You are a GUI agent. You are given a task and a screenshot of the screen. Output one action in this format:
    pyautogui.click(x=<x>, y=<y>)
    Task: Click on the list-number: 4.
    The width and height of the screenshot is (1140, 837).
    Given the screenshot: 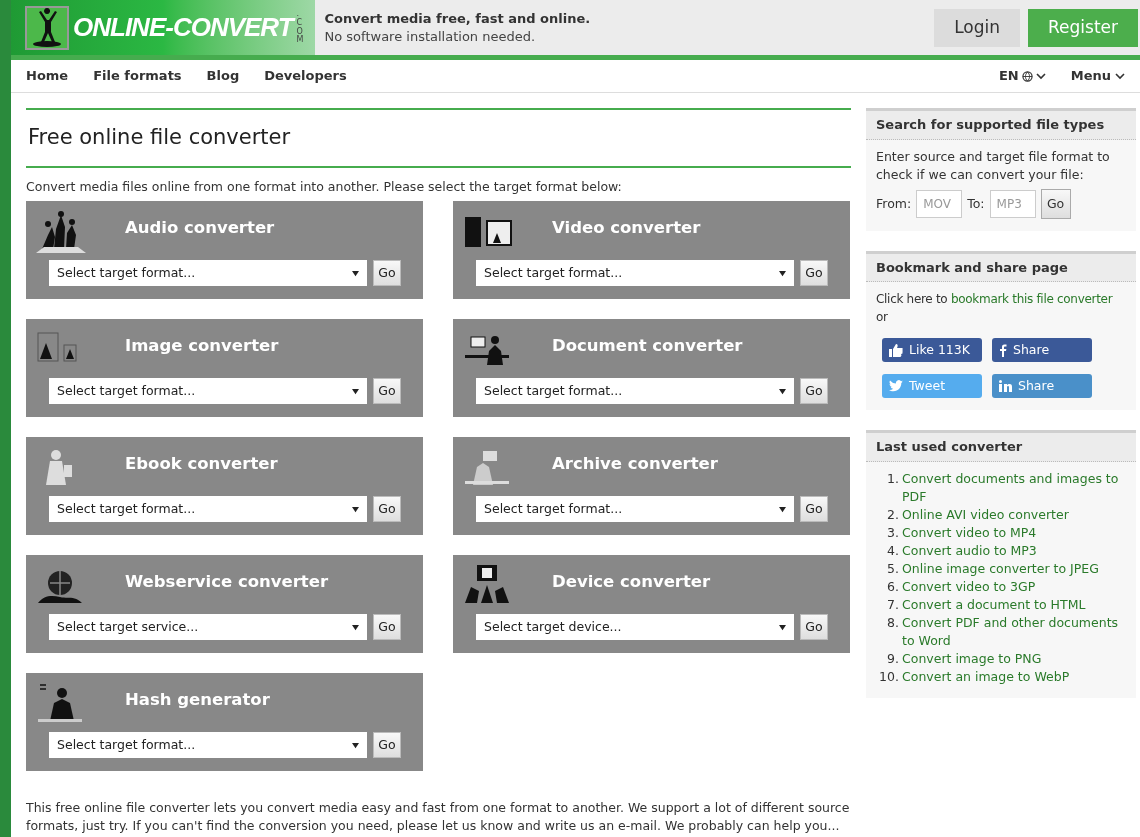 What is the action you would take?
    pyautogui.click(x=893, y=550)
    